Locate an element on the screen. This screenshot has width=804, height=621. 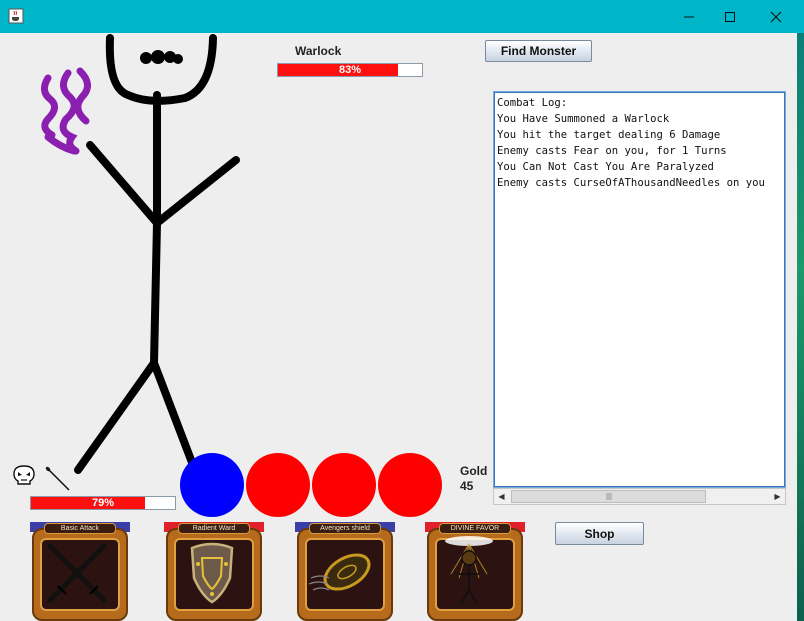
grip-icon is located at coordinates (608, 496).